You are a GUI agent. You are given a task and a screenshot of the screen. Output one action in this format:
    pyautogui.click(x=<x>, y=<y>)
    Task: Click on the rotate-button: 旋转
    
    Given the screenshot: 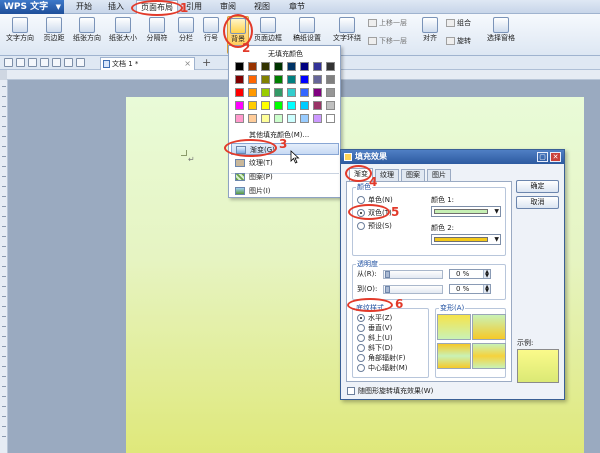 What is the action you would take?
    pyautogui.click(x=458, y=41)
    